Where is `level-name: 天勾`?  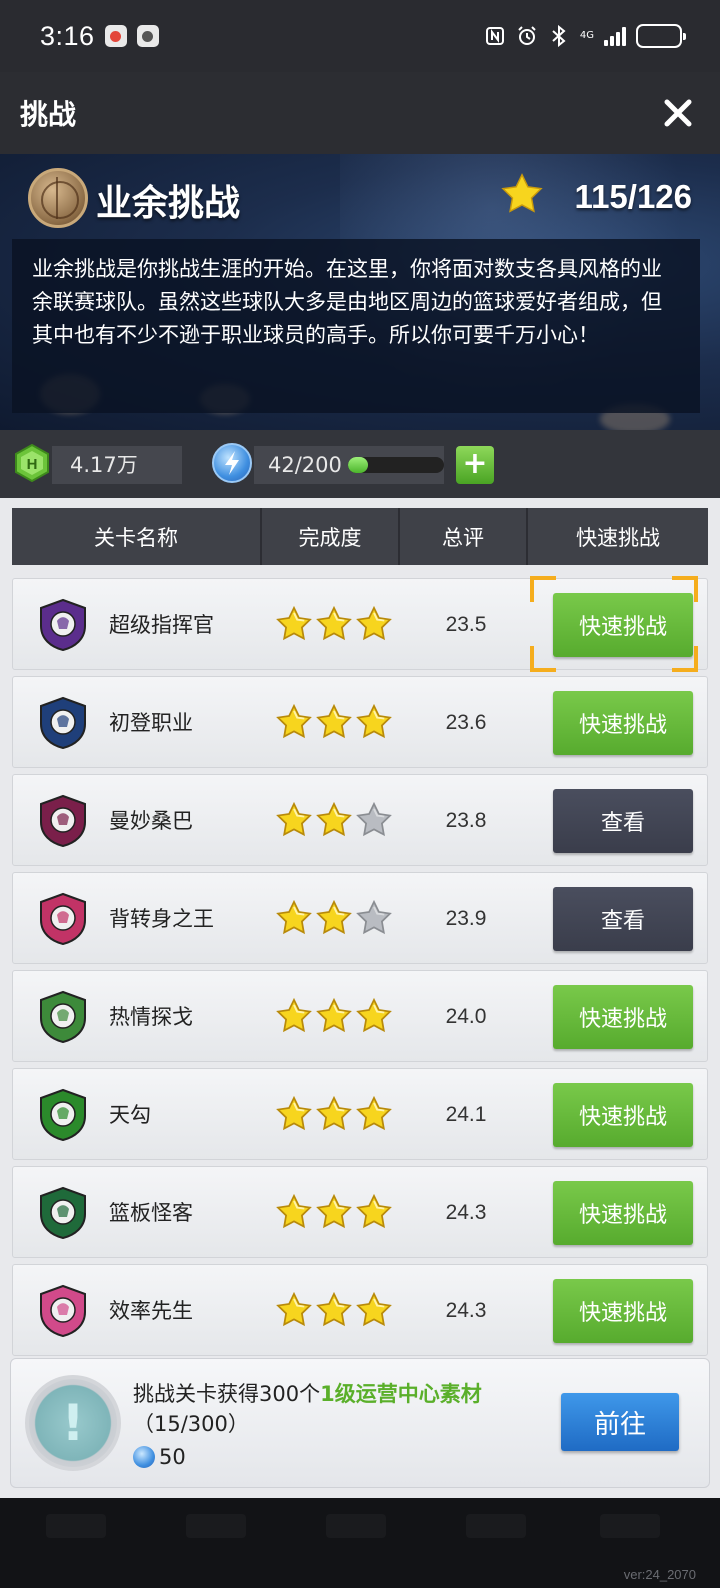 level-name: 天勾 is located at coordinates (130, 1115).